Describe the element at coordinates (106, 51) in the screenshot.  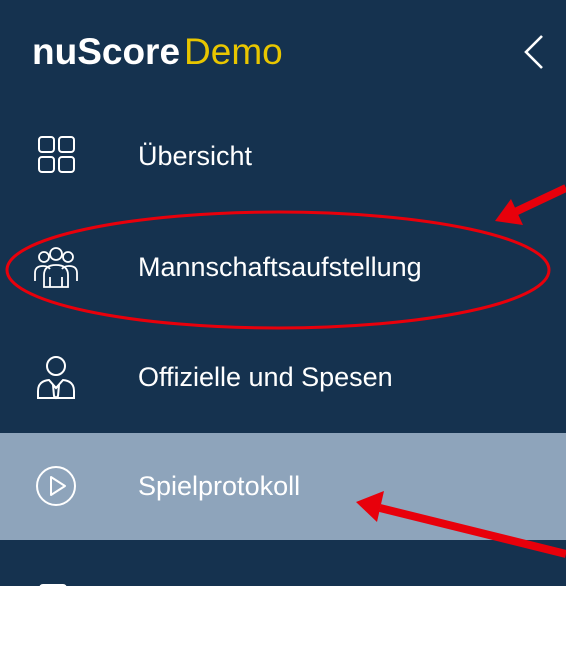
I see `logo-text-primary: nuScore` at that location.